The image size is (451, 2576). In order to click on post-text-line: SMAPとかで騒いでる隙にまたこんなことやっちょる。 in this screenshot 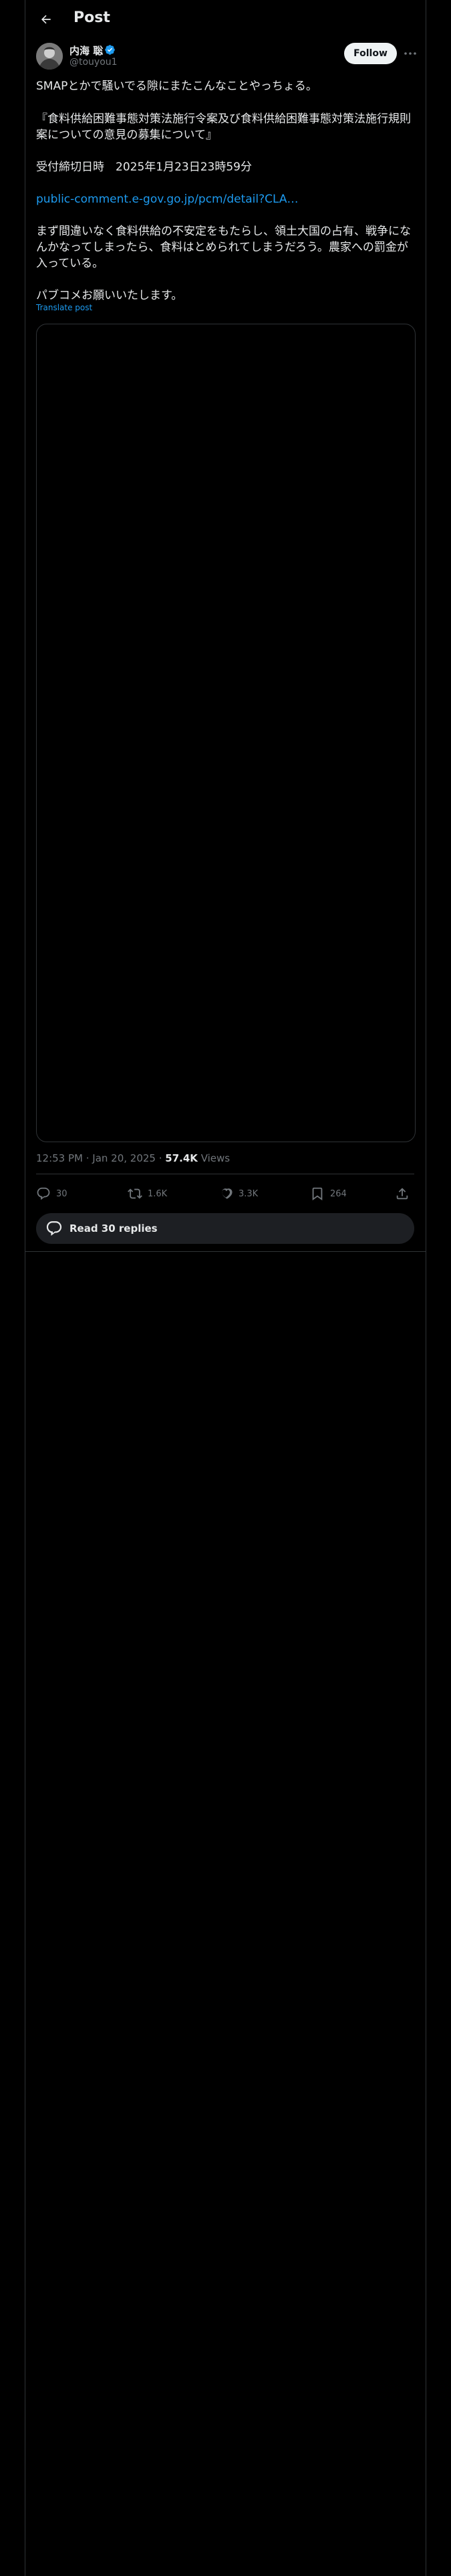, I will do `click(176, 87)`.